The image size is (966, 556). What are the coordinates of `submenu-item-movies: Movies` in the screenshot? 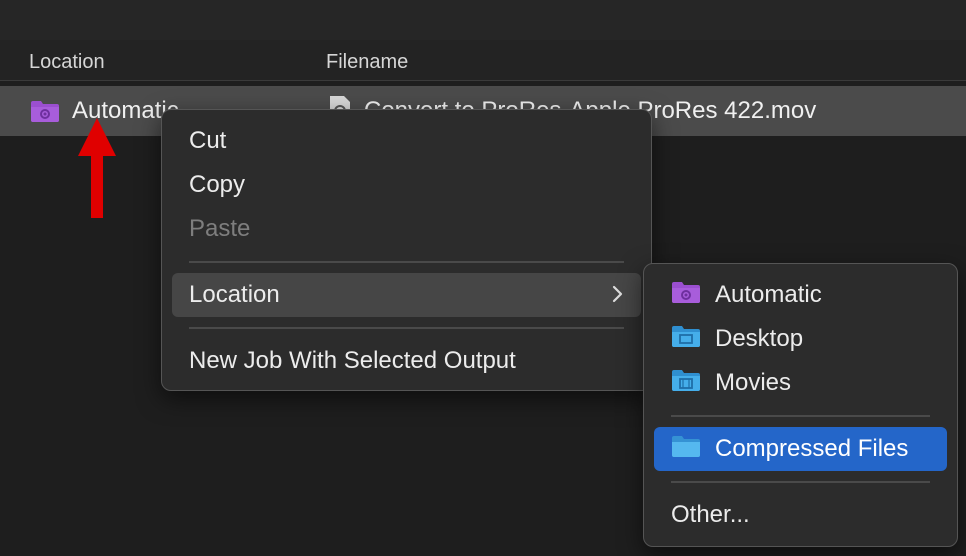 It's located at (800, 383).